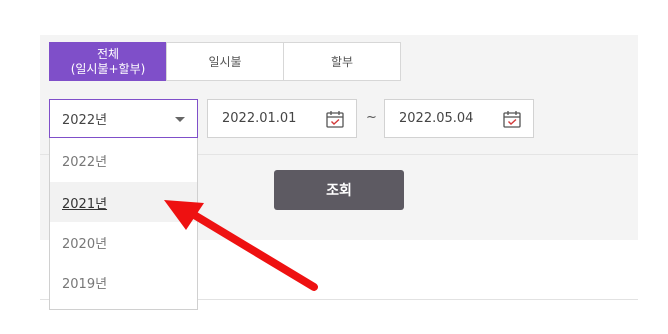  I want to click on year-dropdown-list: 2022년 2021년 2020년 2019년, so click(123, 224).